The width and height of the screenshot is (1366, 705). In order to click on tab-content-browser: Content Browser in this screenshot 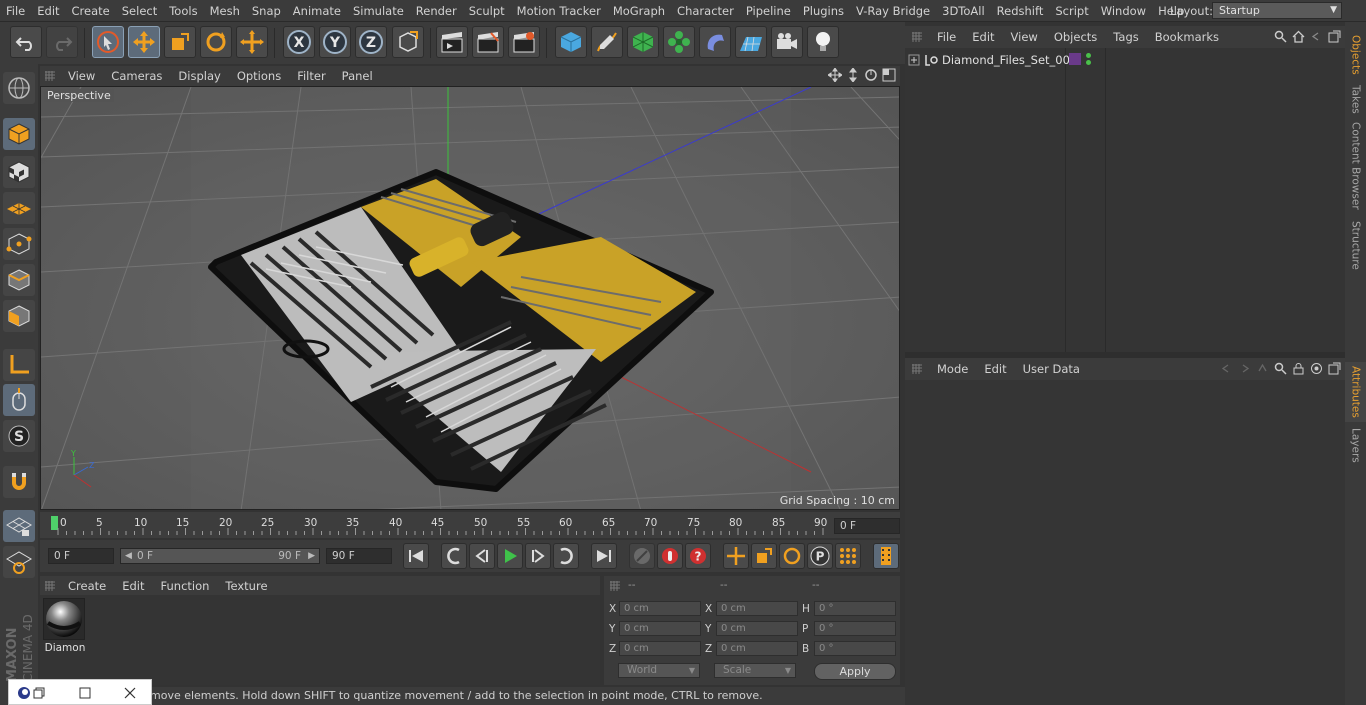, I will do `click(1355, 166)`.